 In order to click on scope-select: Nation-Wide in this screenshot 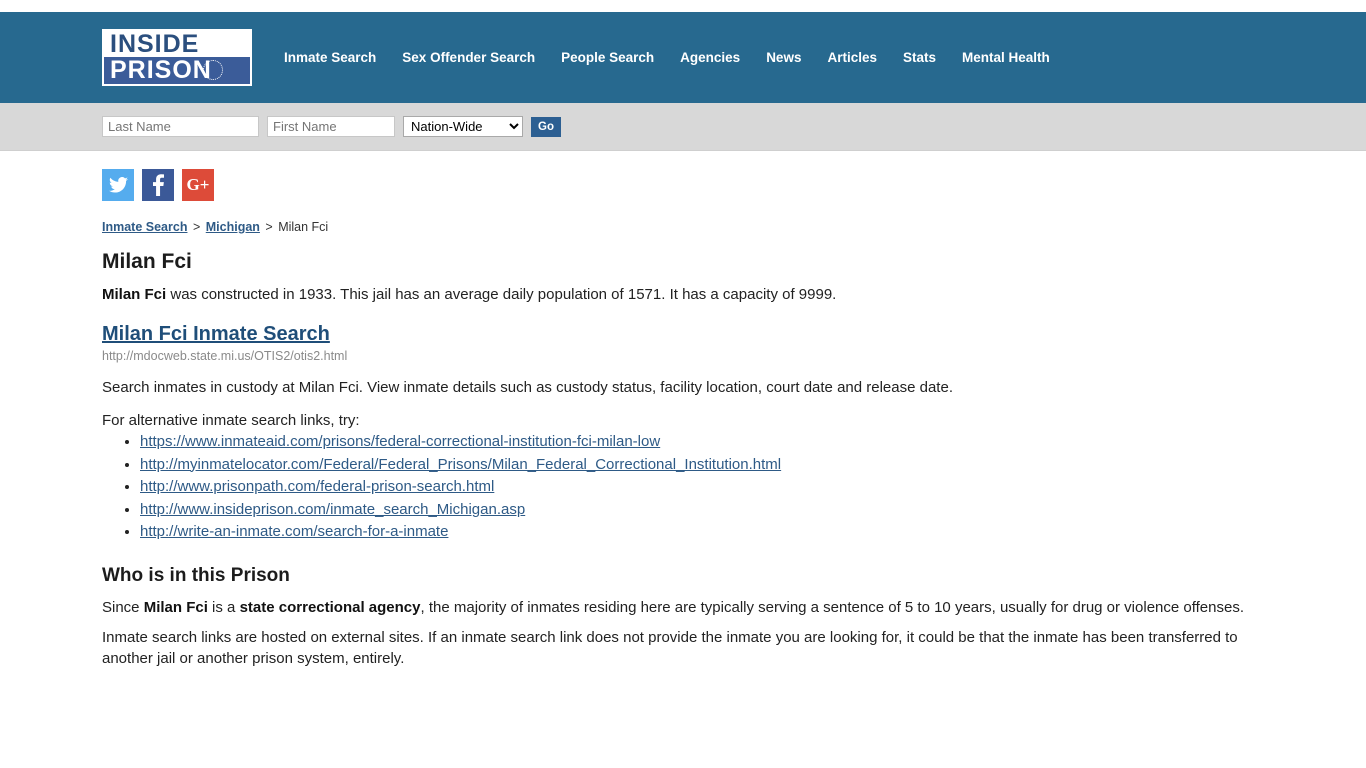, I will do `click(463, 126)`.